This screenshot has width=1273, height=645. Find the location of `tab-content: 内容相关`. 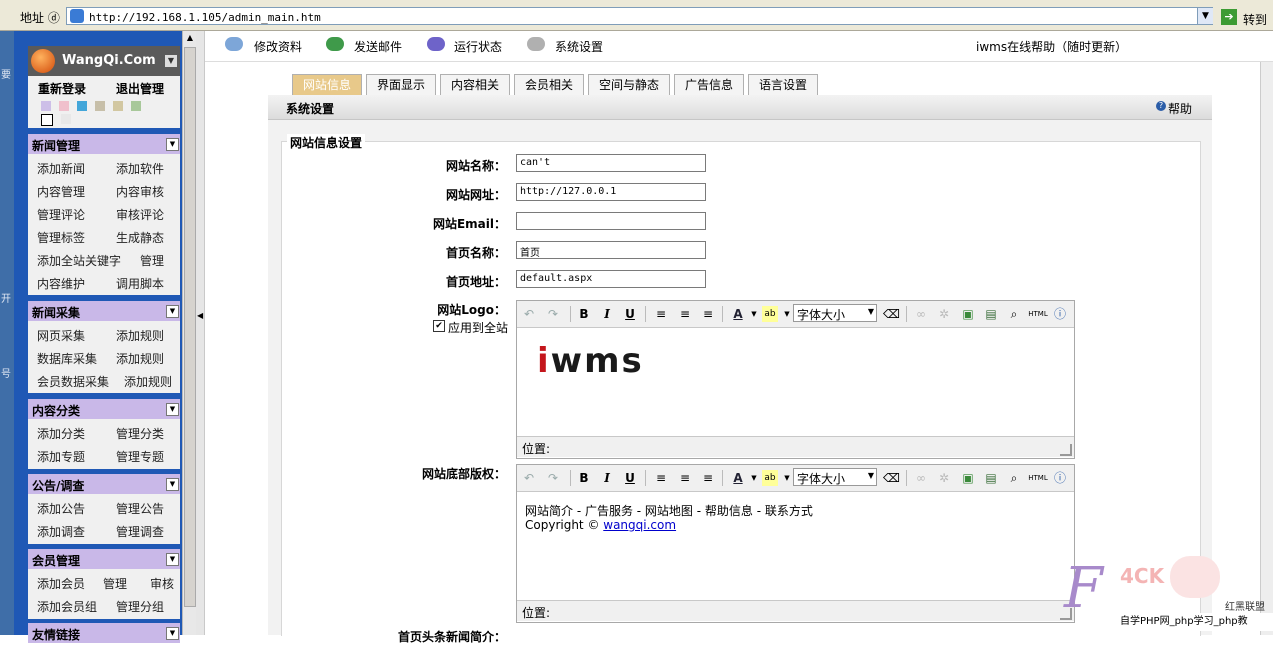

tab-content: 内容相关 is located at coordinates (475, 84).